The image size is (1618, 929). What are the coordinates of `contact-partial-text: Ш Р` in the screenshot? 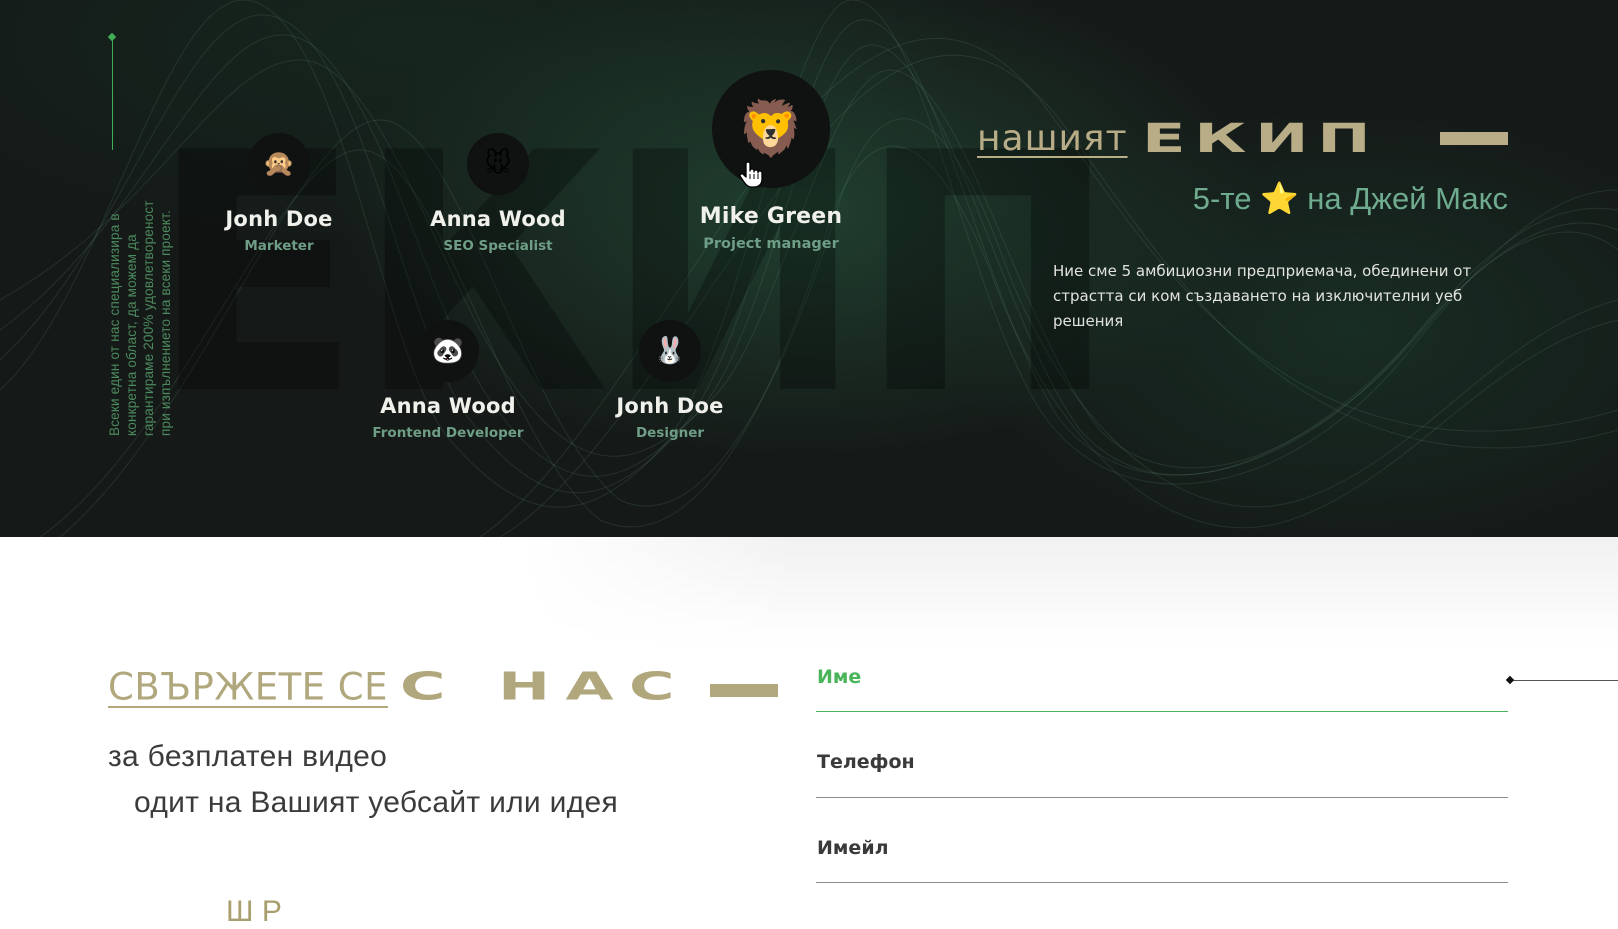 It's located at (254, 911).